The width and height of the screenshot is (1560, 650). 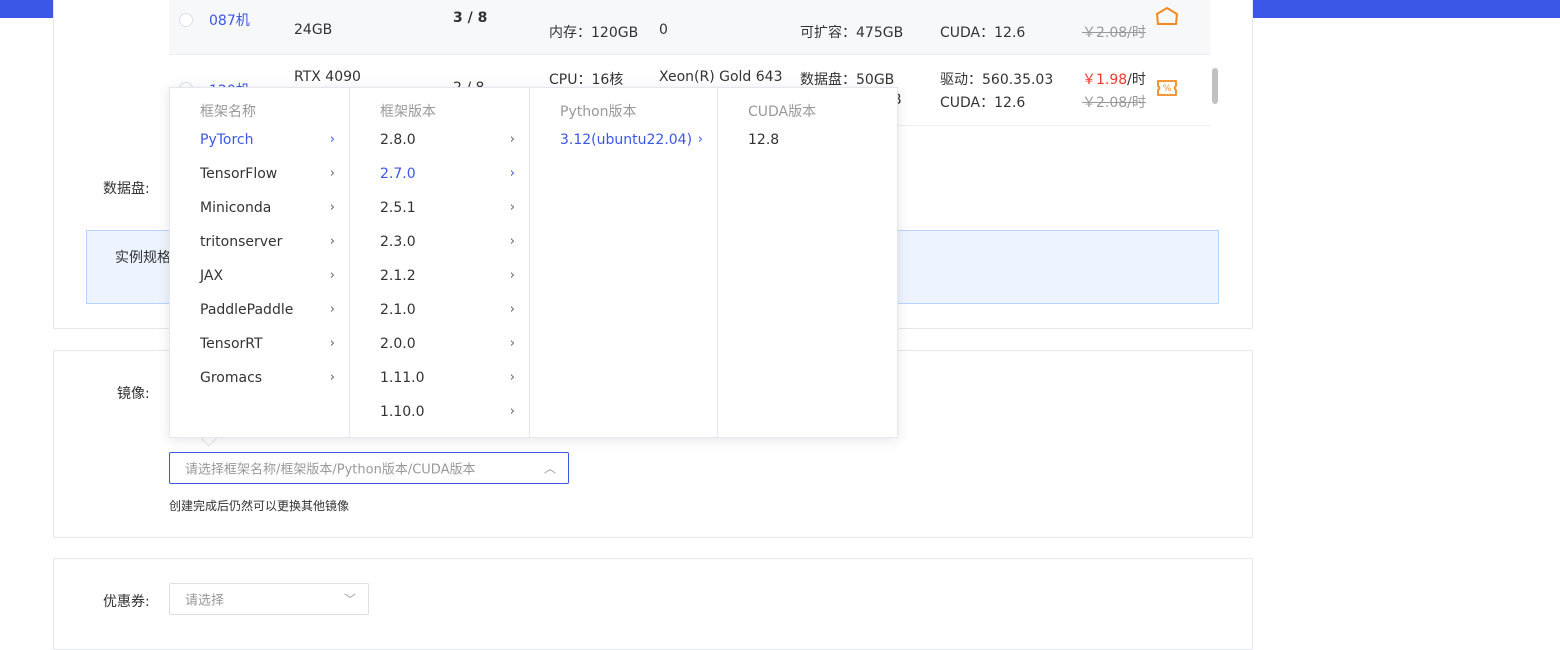 I want to click on image-hint: 创建完成后仍然可以更换其他镜像, so click(x=259, y=506).